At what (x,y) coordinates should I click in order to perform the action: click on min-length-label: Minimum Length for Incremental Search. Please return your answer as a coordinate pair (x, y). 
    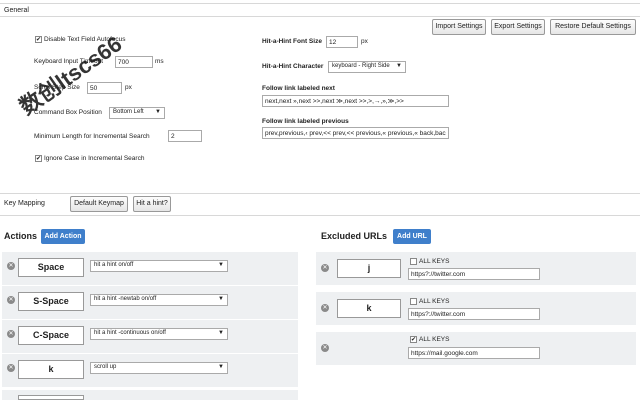
    Looking at the image, I should click on (92, 136).